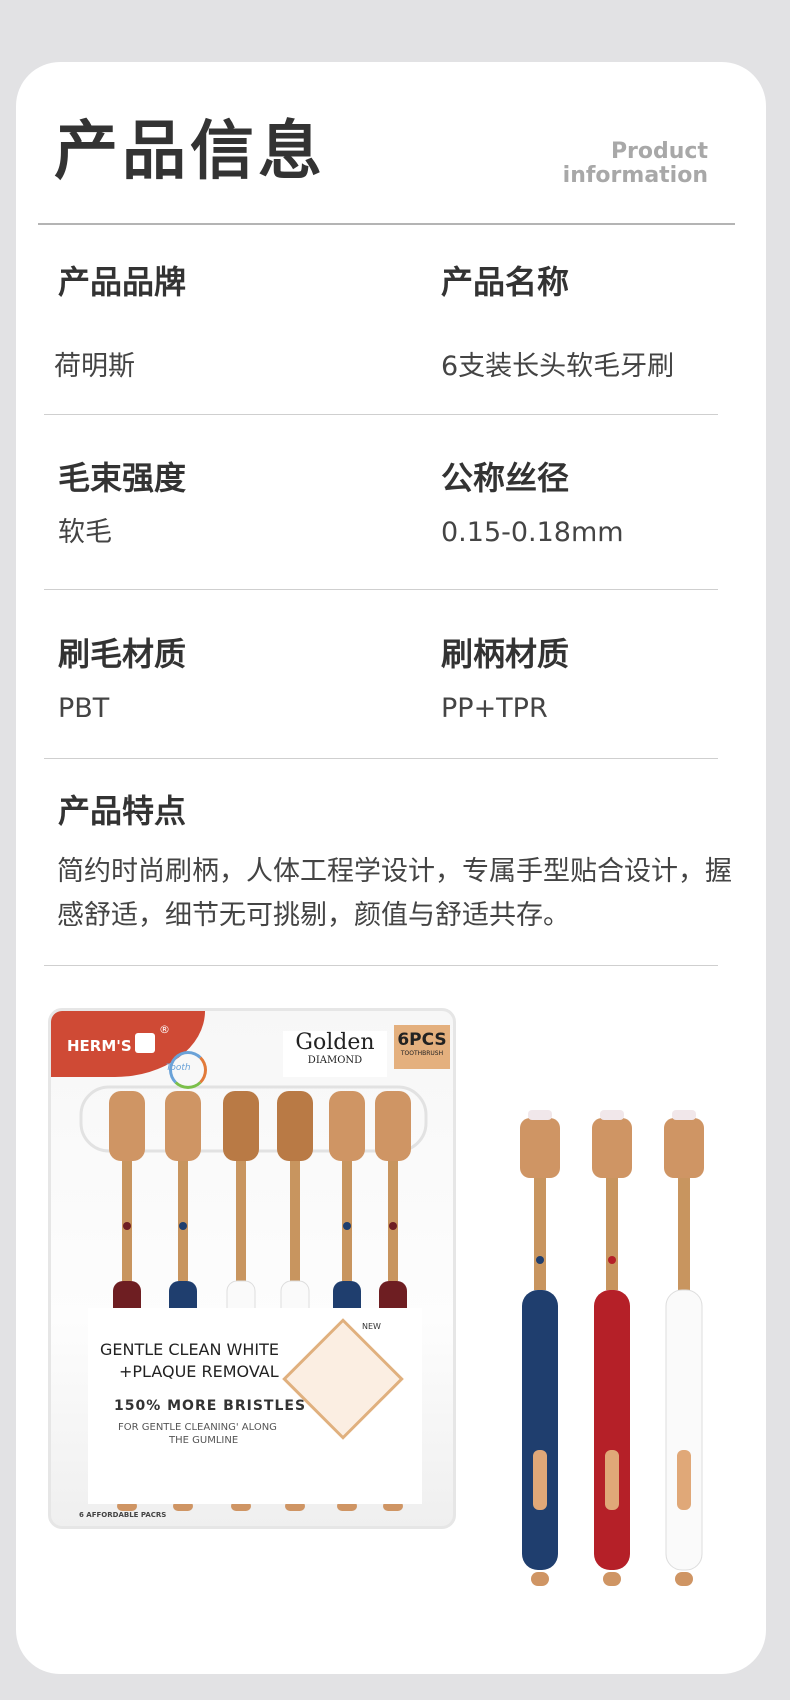 This screenshot has height=1700, width=790. What do you see at coordinates (505, 478) in the screenshot?
I see `diameter-label: 公称丝径` at bounding box center [505, 478].